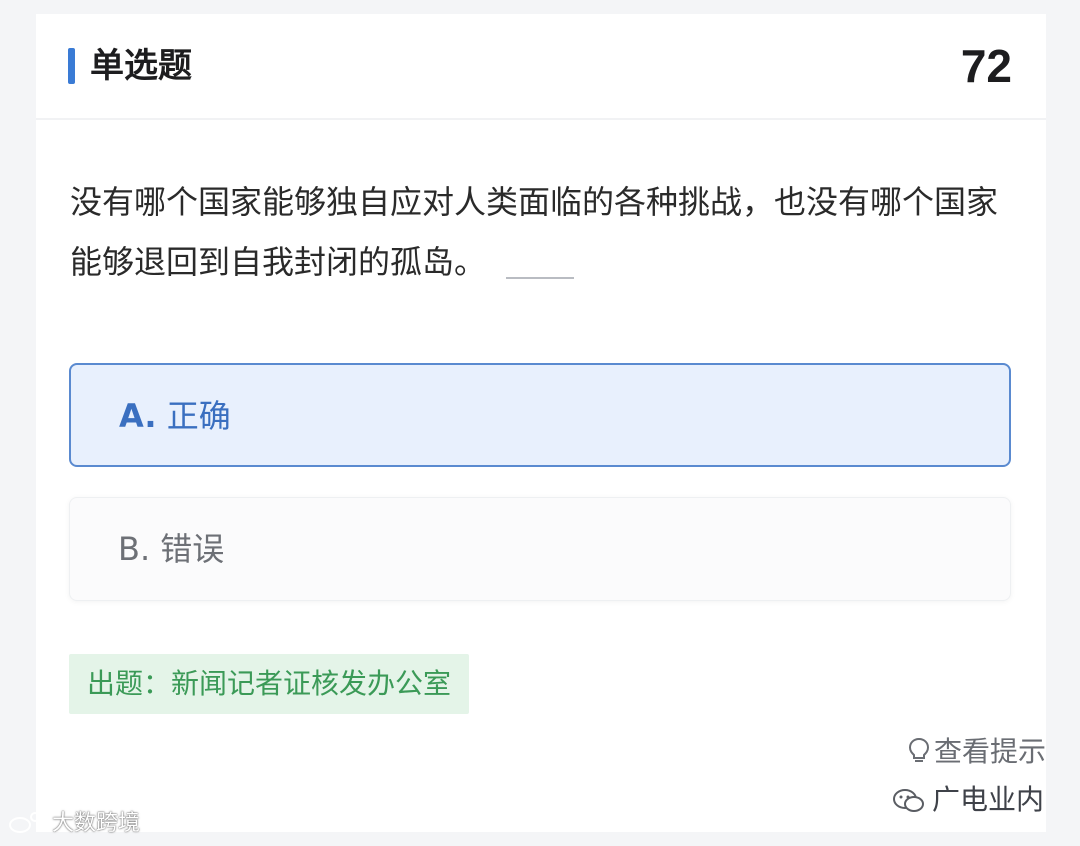  What do you see at coordinates (192, 549) in the screenshot?
I see `option-b-label: 错误` at bounding box center [192, 549].